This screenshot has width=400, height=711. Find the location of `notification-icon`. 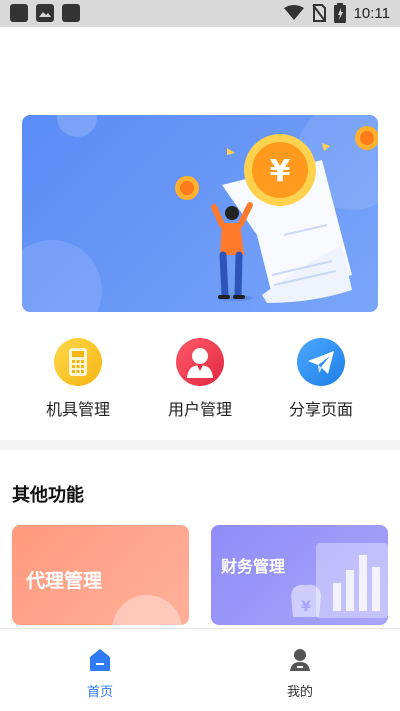

notification-icon is located at coordinates (19, 13).